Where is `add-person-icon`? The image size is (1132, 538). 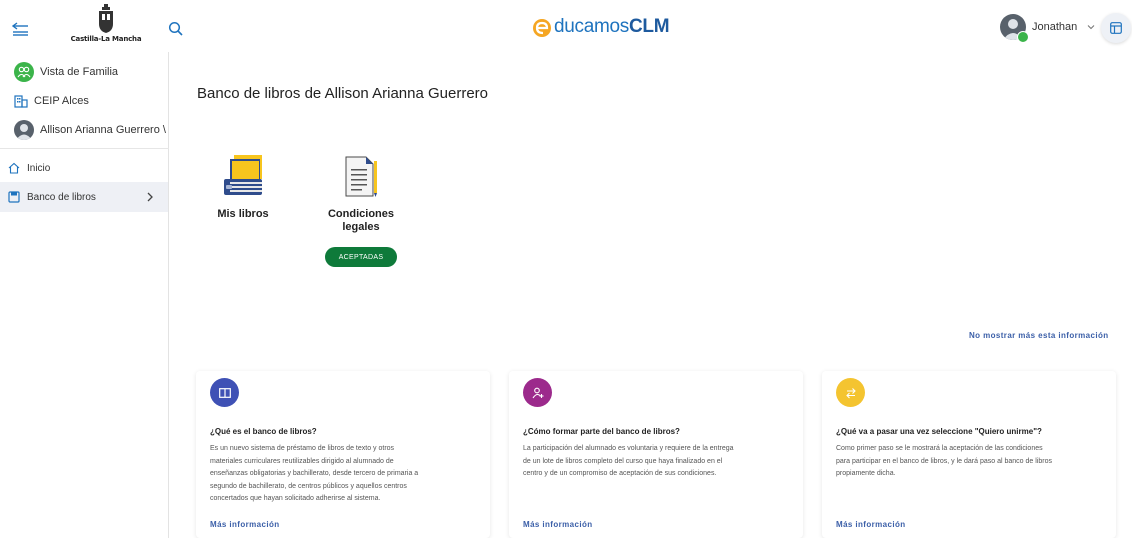
add-person-icon is located at coordinates (537, 392).